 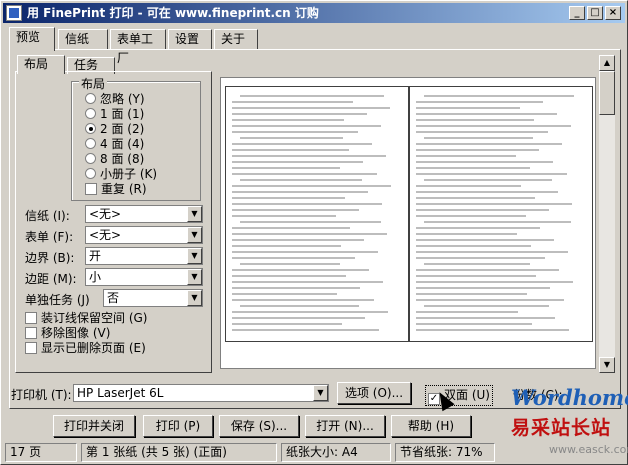 I want to click on radio-ignore: 忽略 (Y), so click(x=115, y=99).